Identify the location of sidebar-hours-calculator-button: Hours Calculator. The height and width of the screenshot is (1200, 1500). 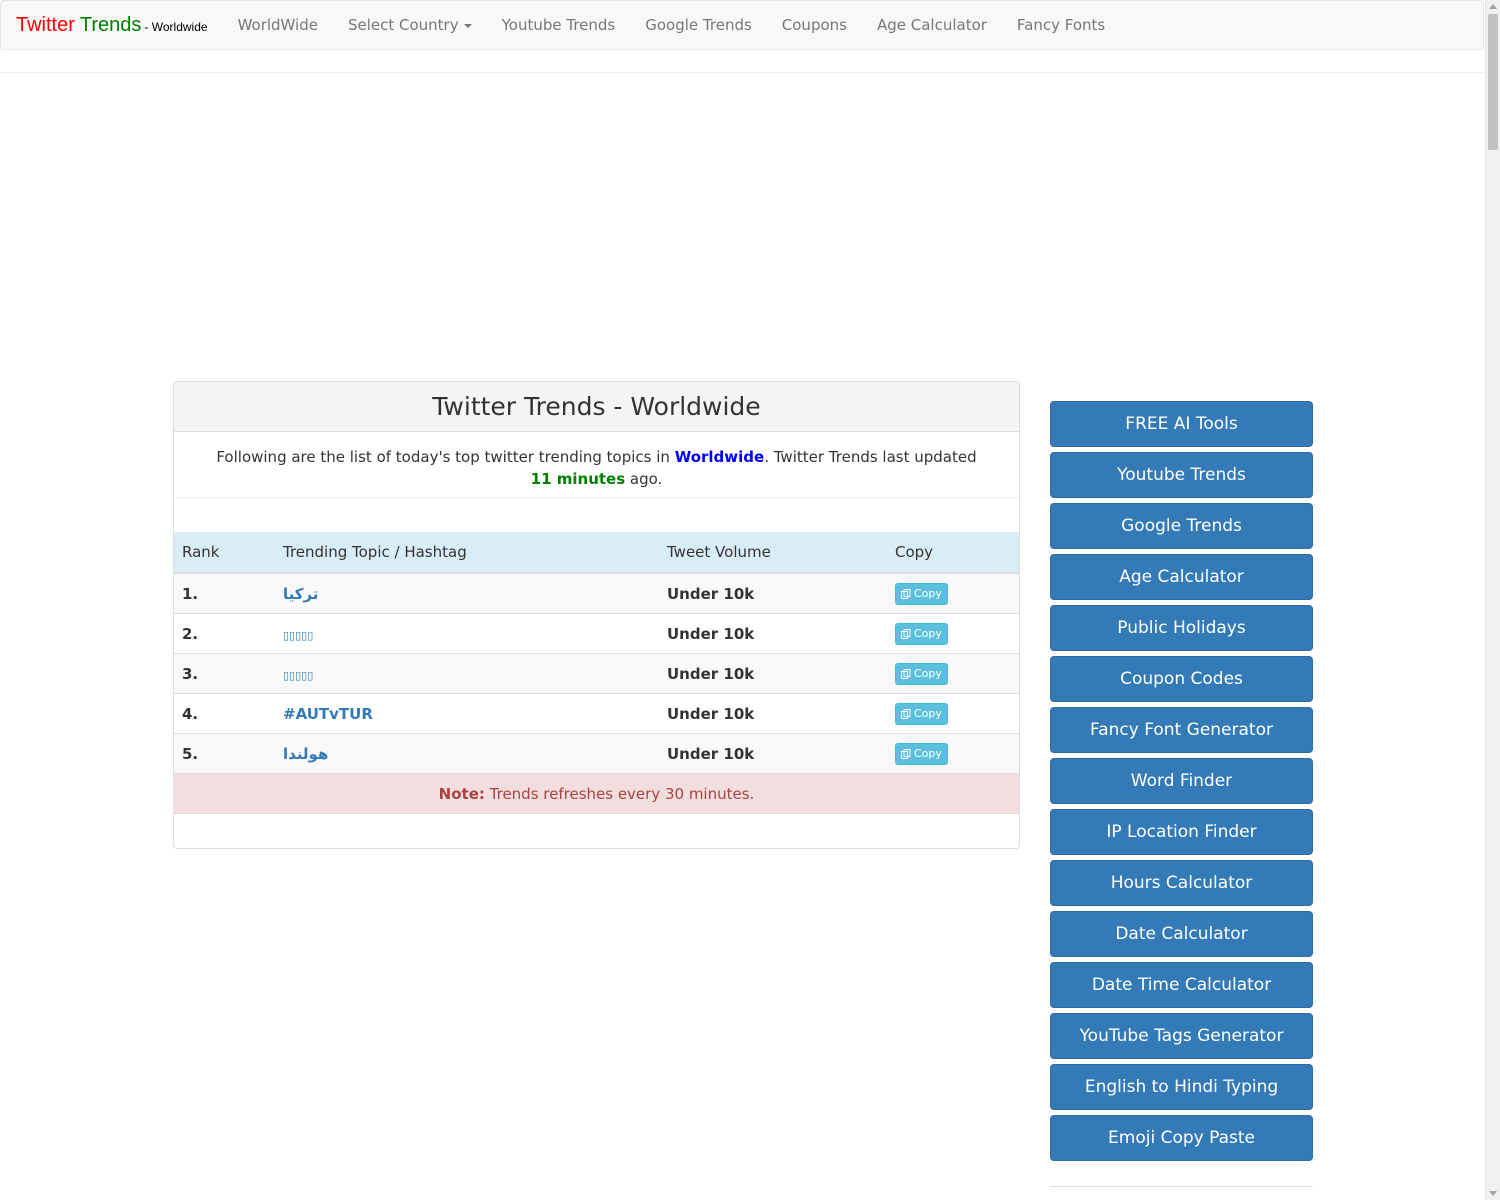
(1181, 883).